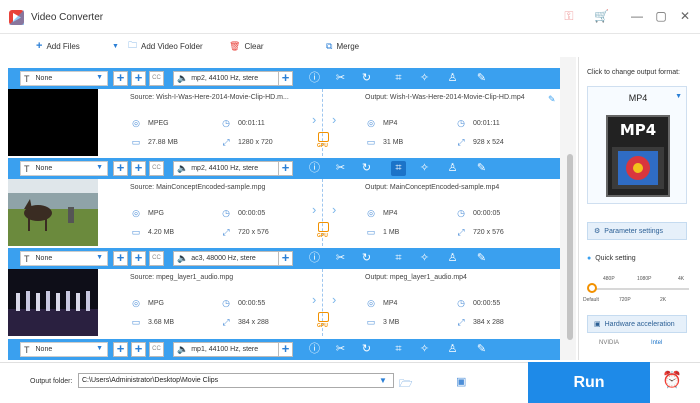 This screenshot has width=700, height=403. What do you see at coordinates (589, 382) in the screenshot?
I see `run-button: Run` at bounding box center [589, 382].